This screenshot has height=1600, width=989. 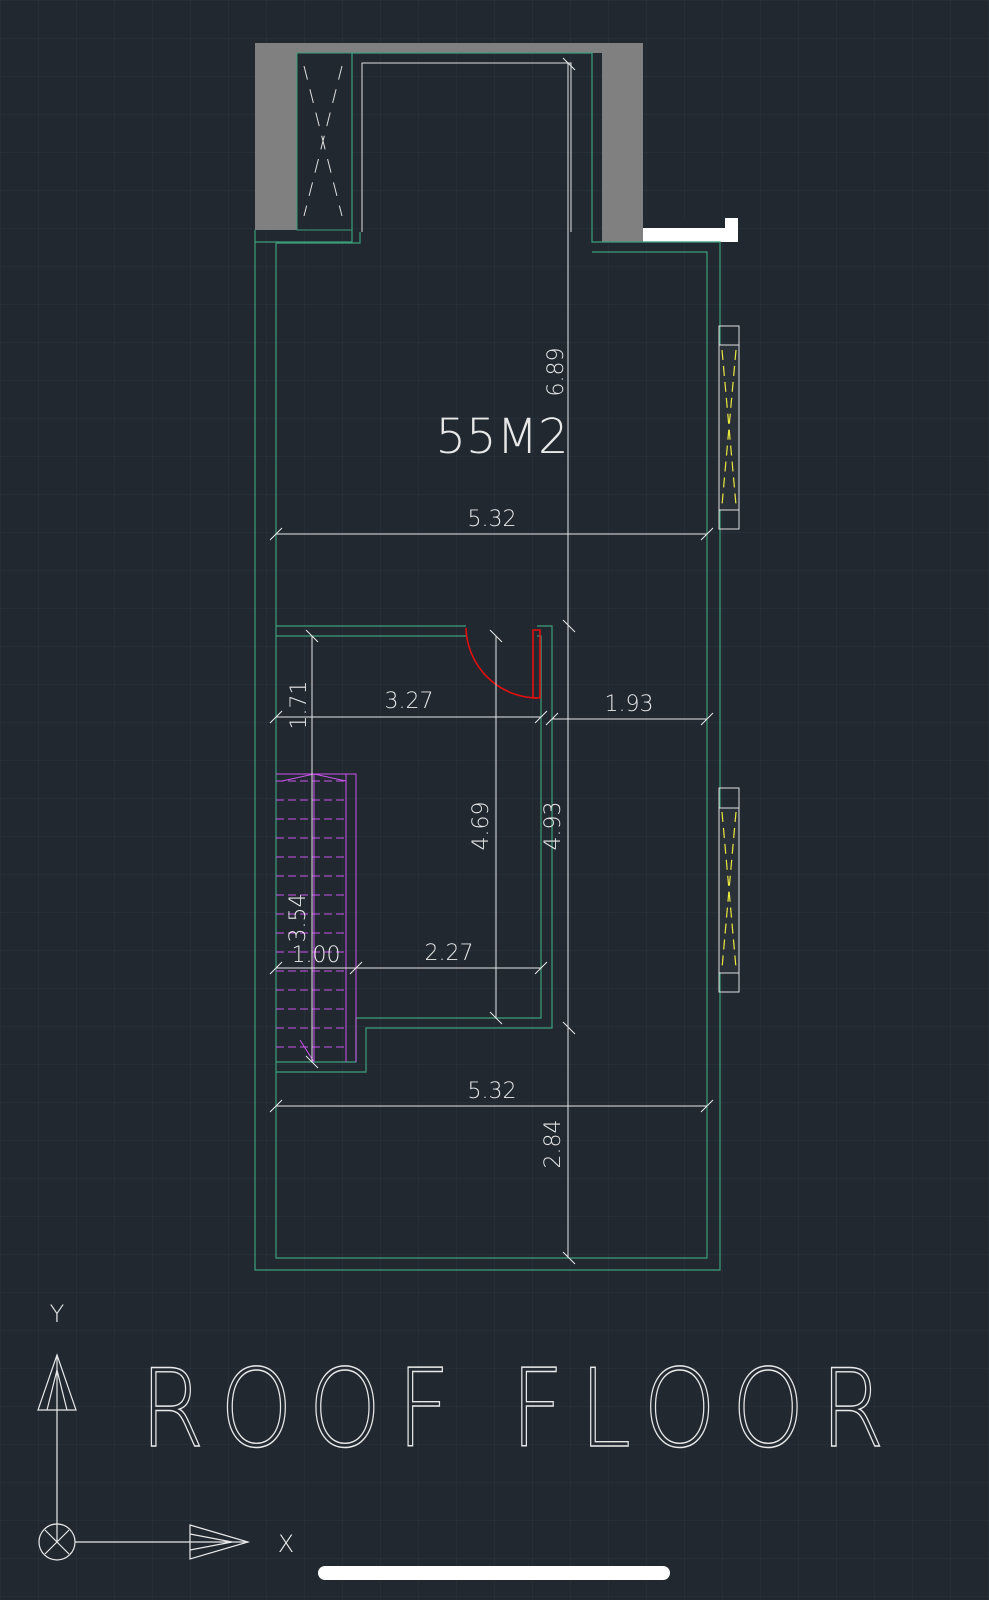 I want to click on dim-3-27: 3.27, so click(x=409, y=701).